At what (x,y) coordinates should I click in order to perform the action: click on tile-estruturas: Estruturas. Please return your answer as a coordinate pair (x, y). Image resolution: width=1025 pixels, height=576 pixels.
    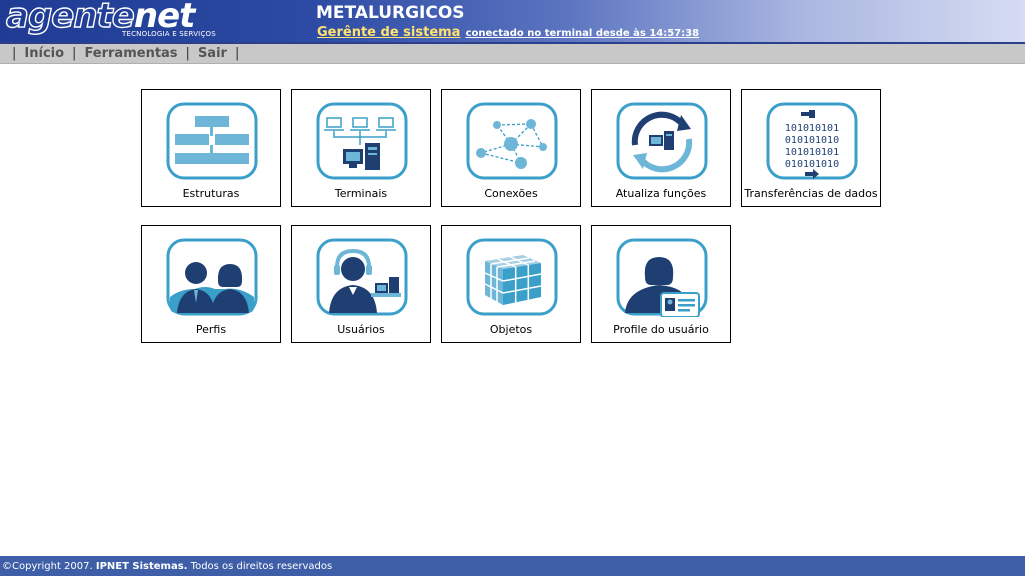
    Looking at the image, I should click on (211, 148).